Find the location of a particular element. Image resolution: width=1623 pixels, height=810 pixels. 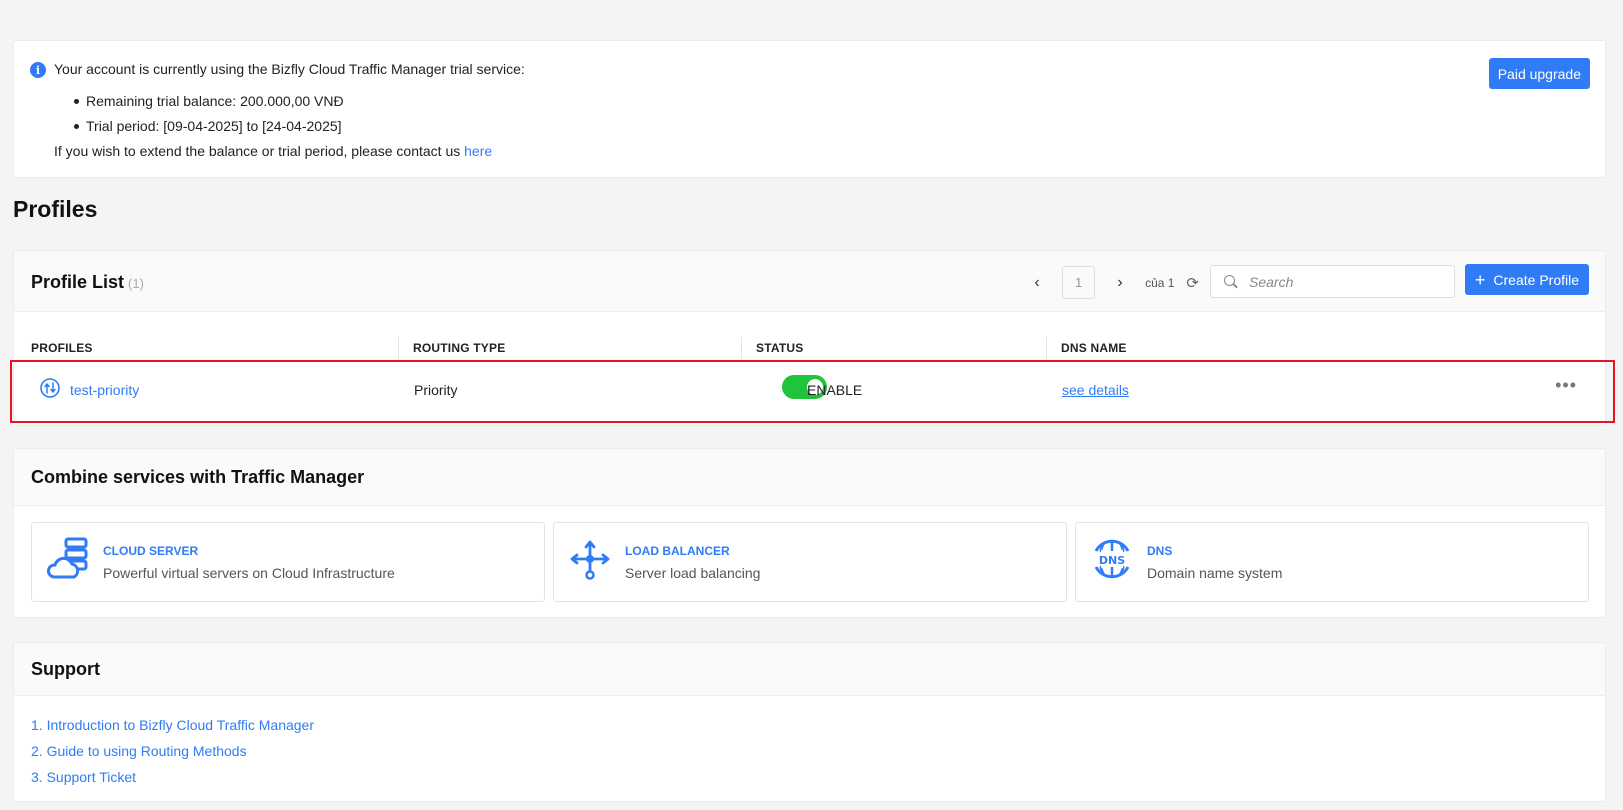

search-input is located at coordinates (1344, 281).